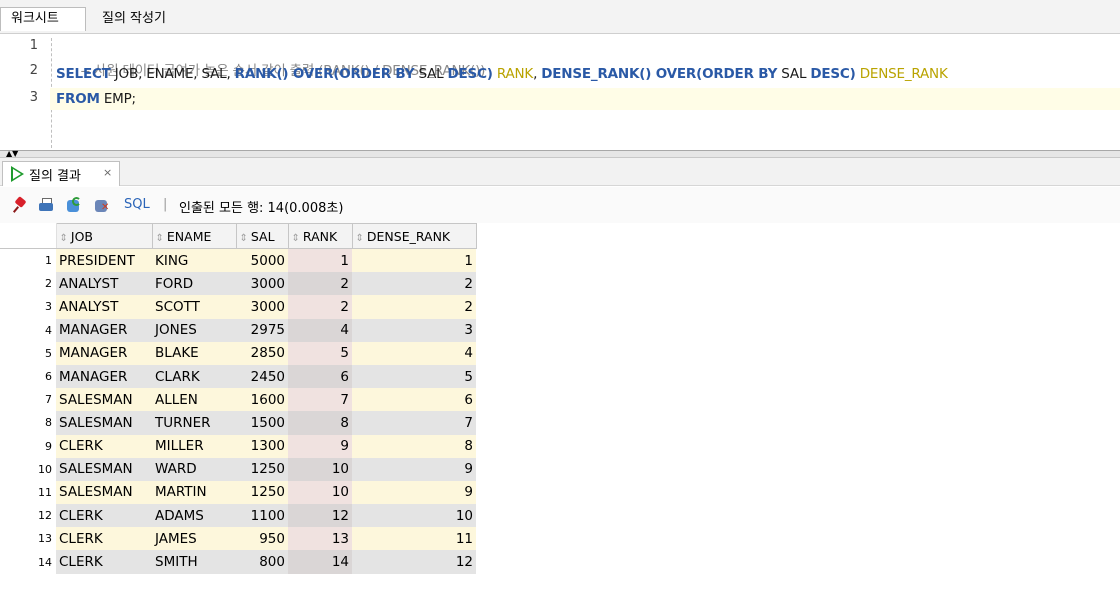  I want to click on tab-query-result: 질의 결과 ×, so click(61, 173).